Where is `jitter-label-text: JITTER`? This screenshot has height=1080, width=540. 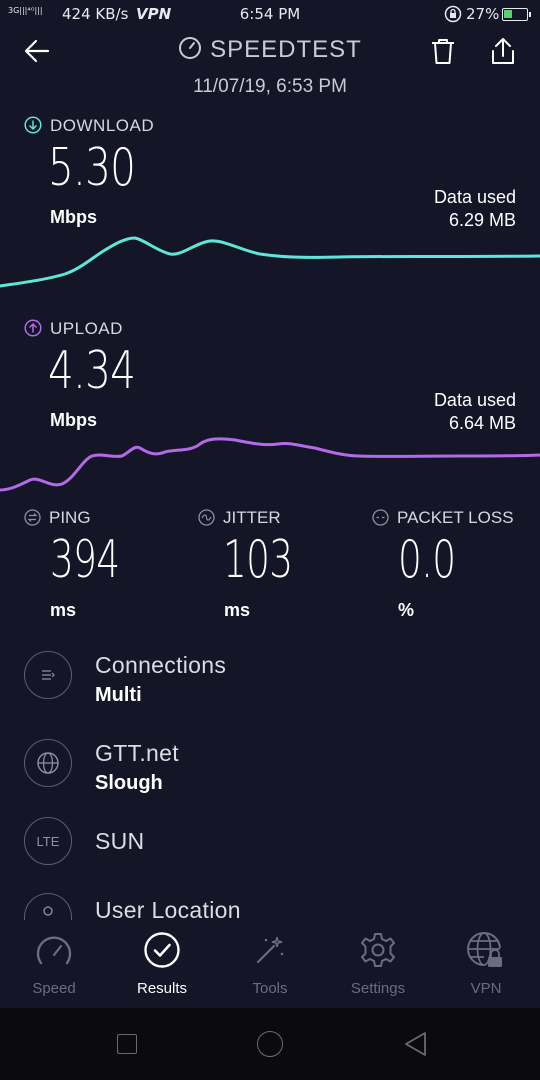 jitter-label-text: JITTER is located at coordinates (252, 517).